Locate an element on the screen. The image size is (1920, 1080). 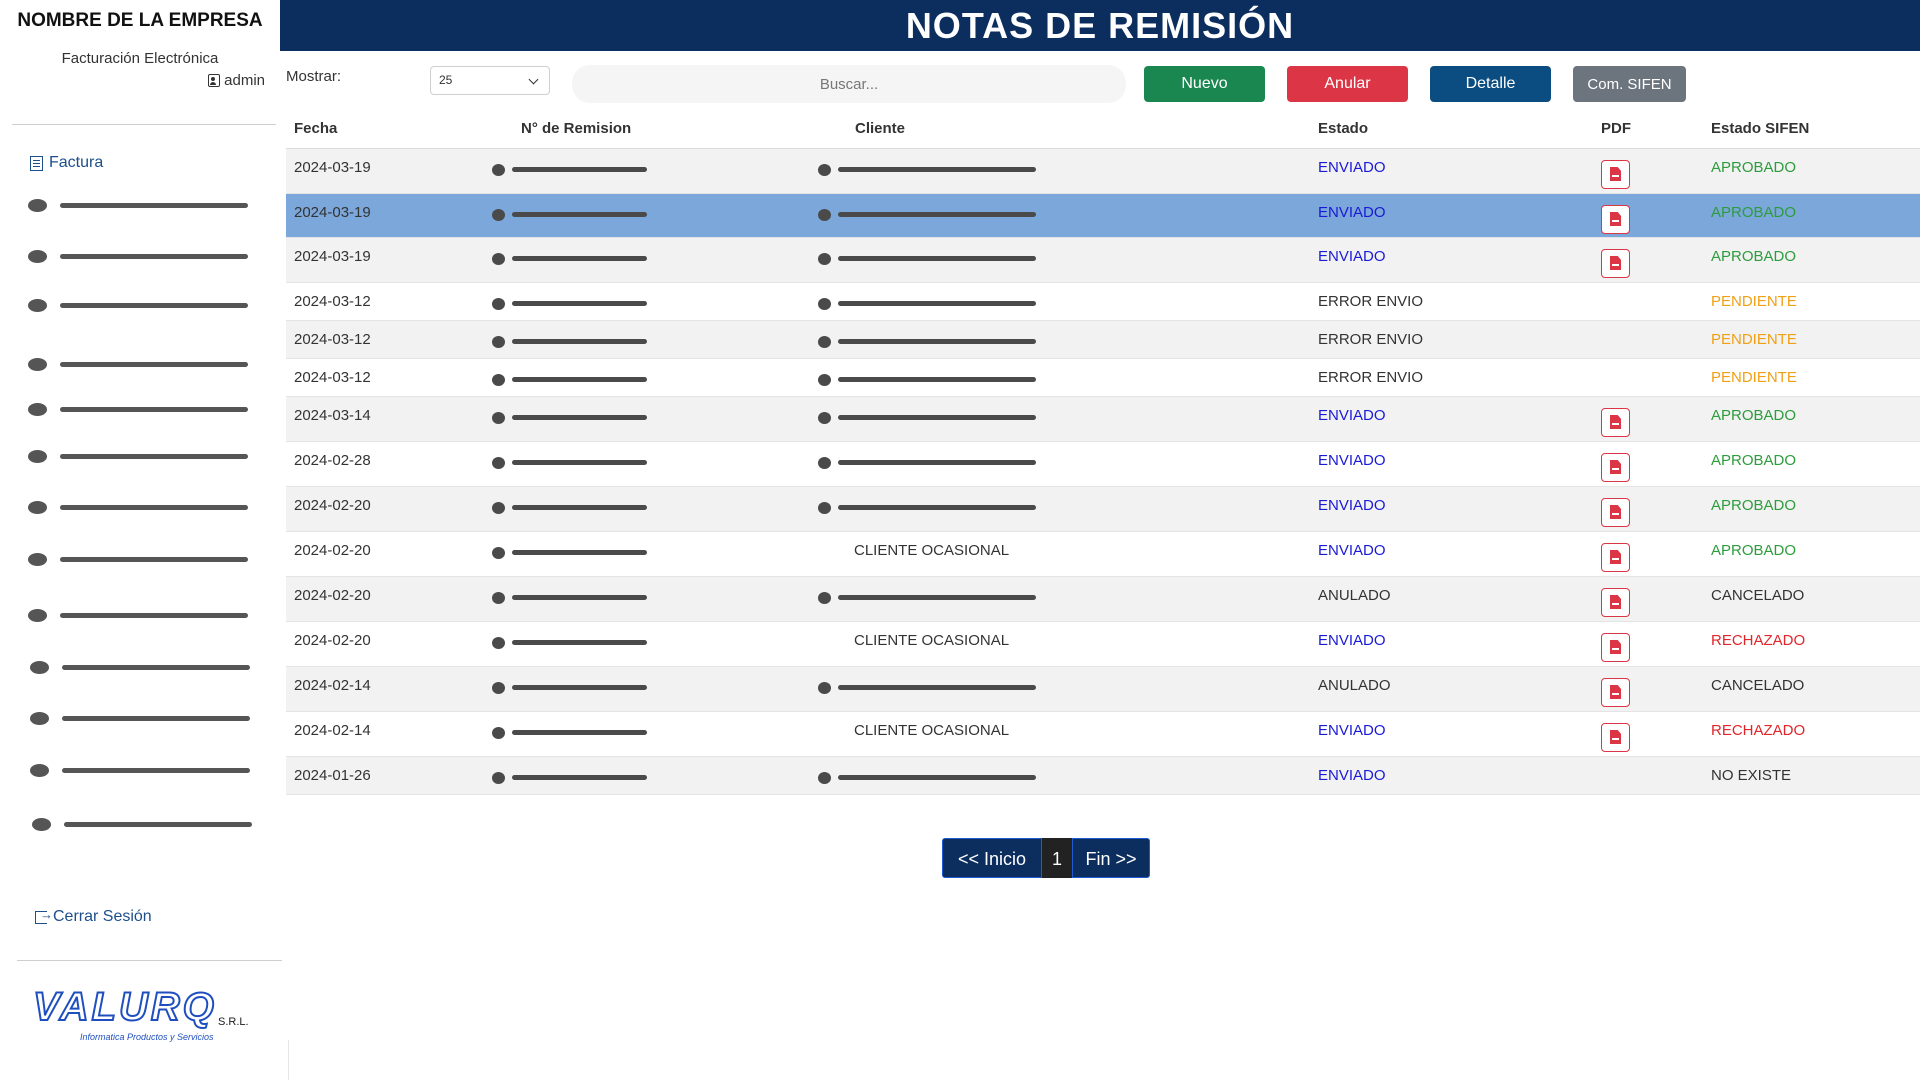
page-size-select: 25 is located at coordinates (490, 80).